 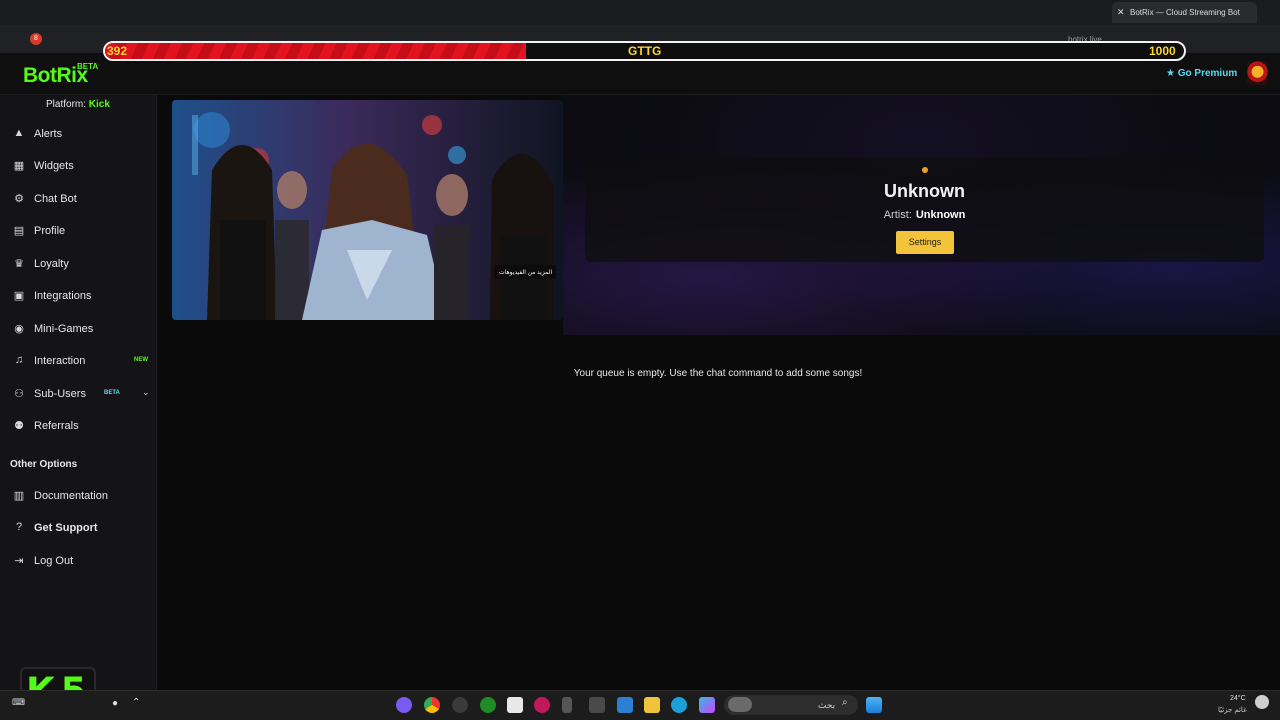 I want to click on question-icon: ?, so click(x=19, y=527).